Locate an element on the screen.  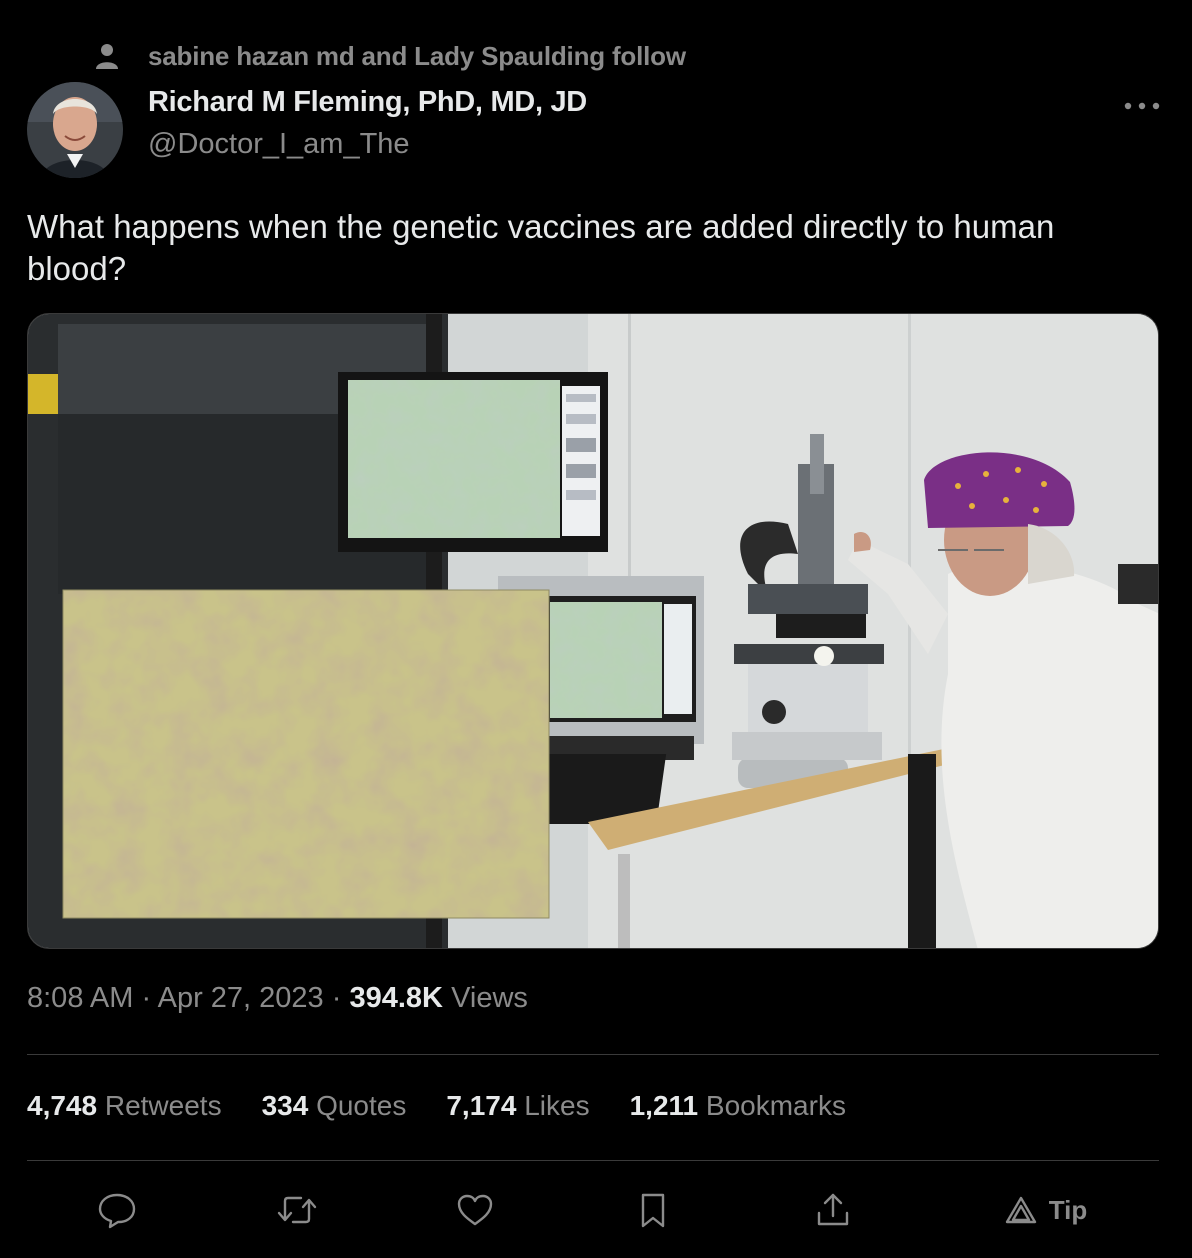
bookmark-button is located at coordinates (653, 1210).